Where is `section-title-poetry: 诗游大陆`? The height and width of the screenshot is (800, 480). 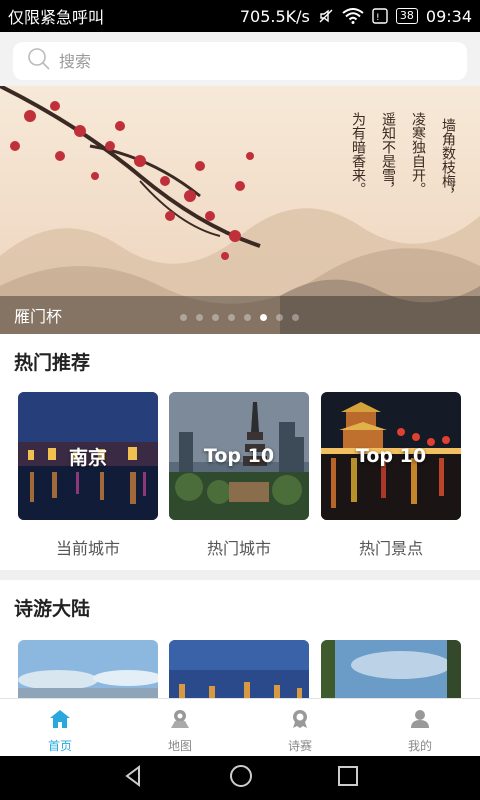
section-title-poetry: 诗游大陆 is located at coordinates (52, 609).